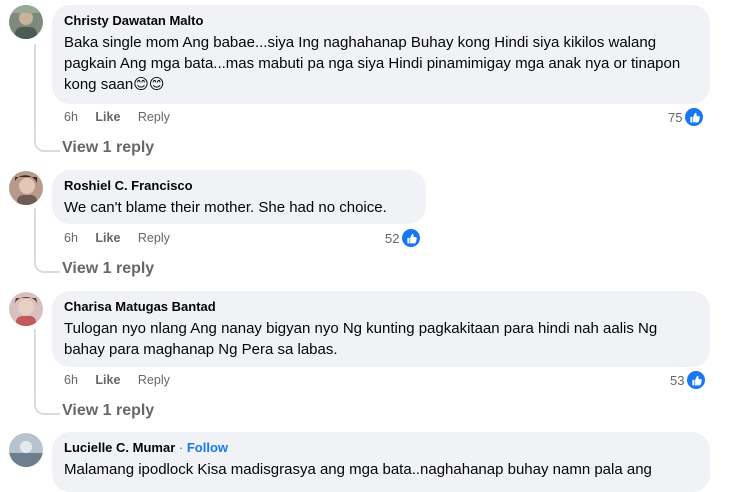 This screenshot has width=750, height=492. I want to click on reaction-summary: 53, so click(688, 380).